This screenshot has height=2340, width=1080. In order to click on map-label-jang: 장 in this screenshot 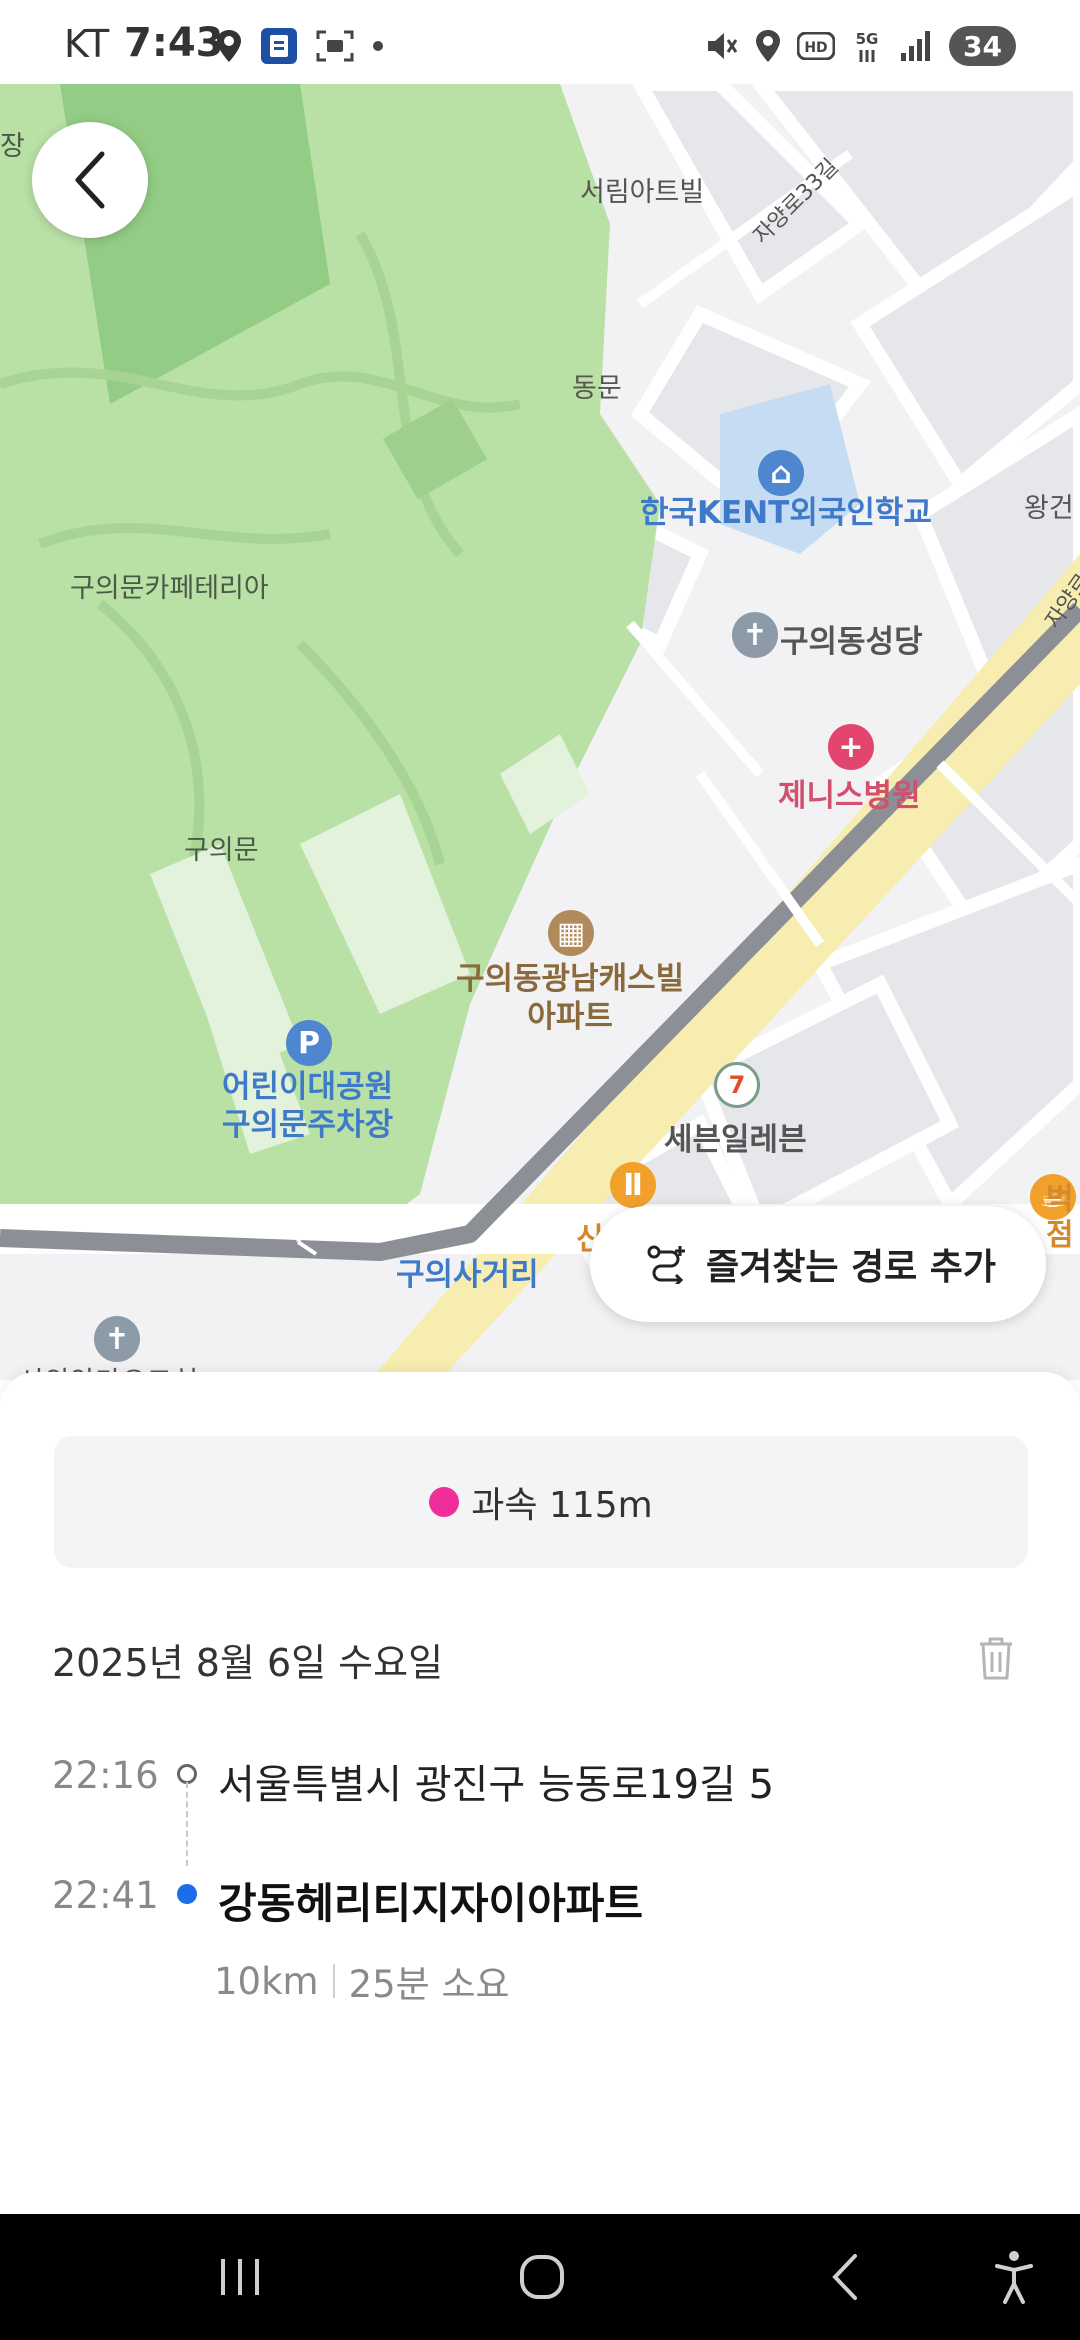, I will do `click(12, 146)`.